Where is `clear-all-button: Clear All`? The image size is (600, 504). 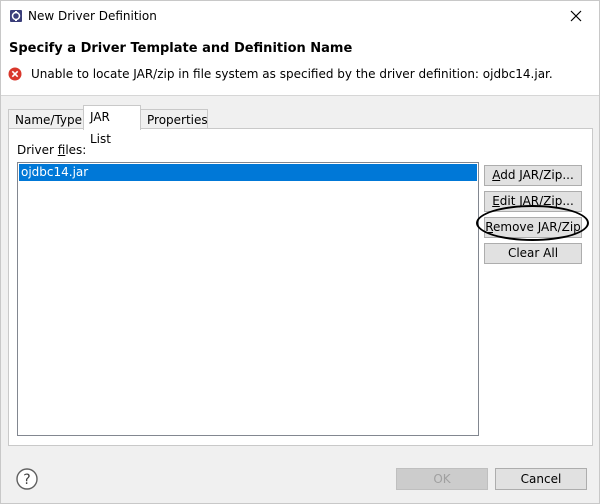 clear-all-button: Clear All is located at coordinates (533, 253).